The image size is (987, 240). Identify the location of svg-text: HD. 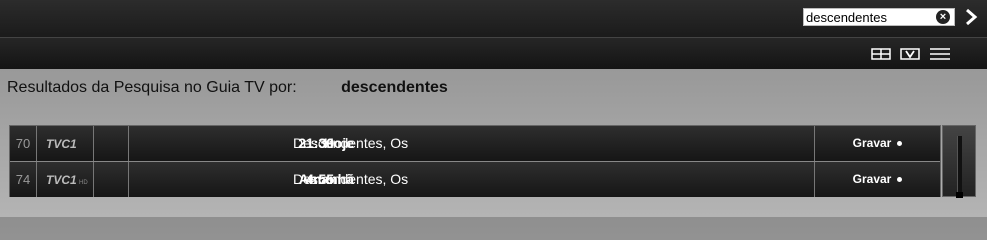
(83, 183).